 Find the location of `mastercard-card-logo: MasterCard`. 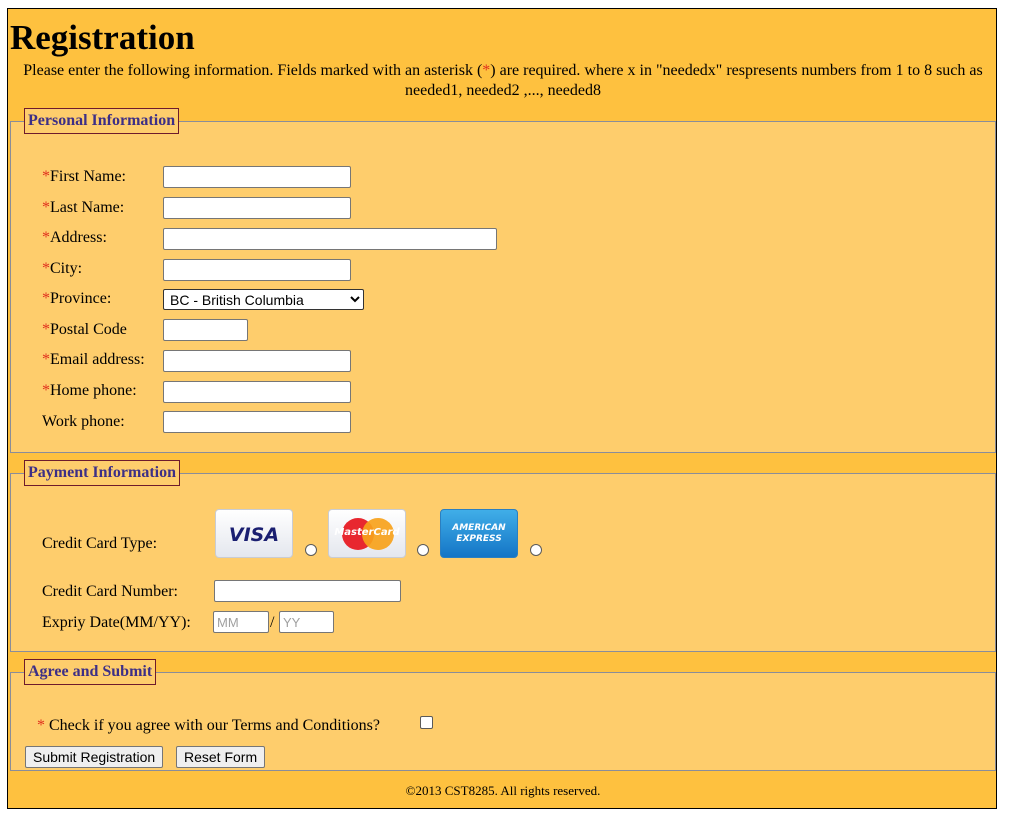

mastercard-card-logo: MasterCard is located at coordinates (367, 533).